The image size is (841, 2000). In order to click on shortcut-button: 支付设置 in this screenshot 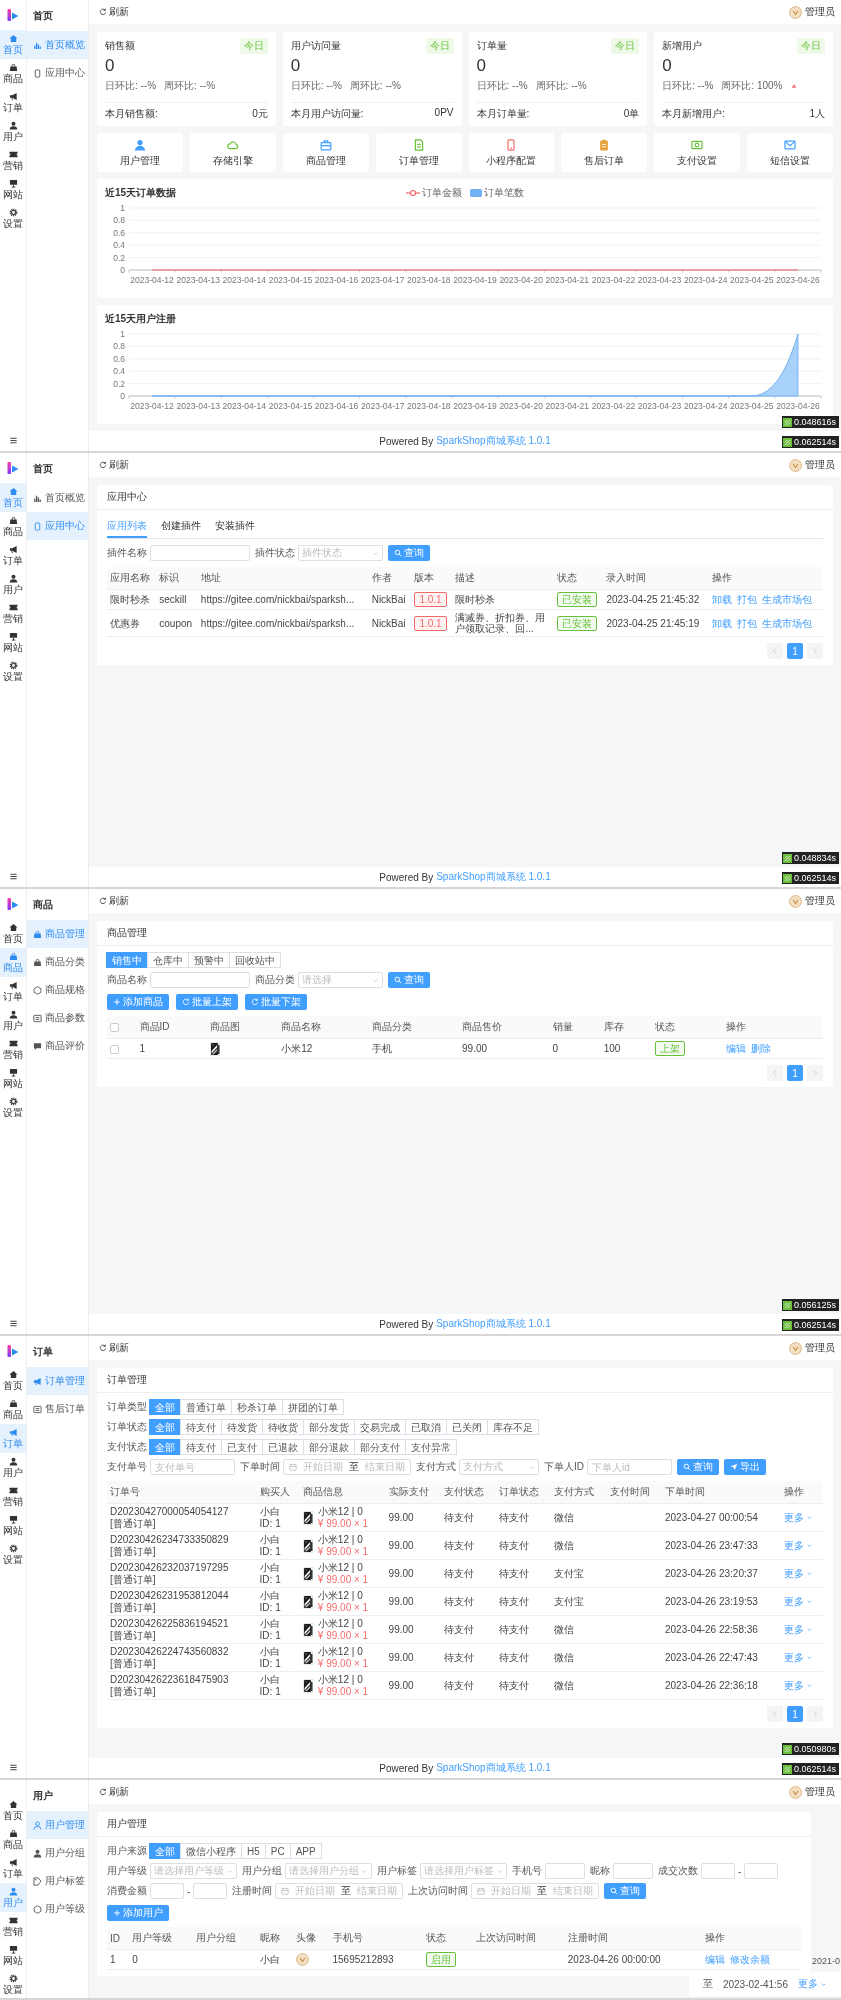, I will do `click(697, 152)`.